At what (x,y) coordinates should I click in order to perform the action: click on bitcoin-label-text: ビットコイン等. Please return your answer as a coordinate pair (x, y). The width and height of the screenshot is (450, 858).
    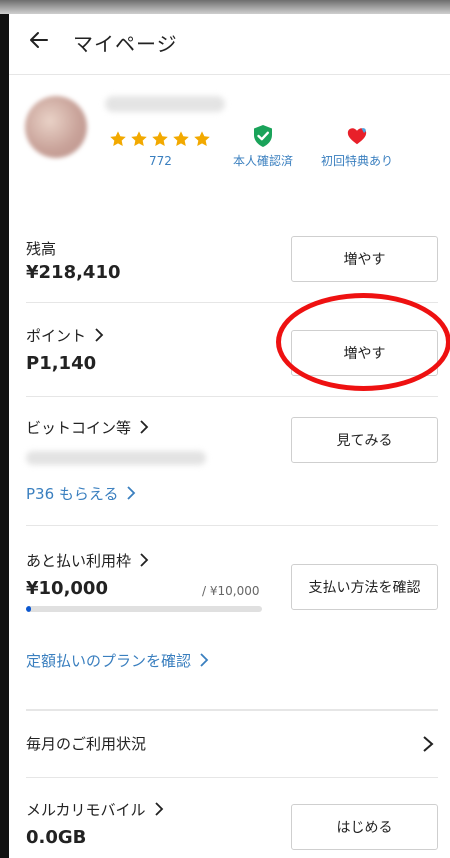
    Looking at the image, I should click on (79, 428).